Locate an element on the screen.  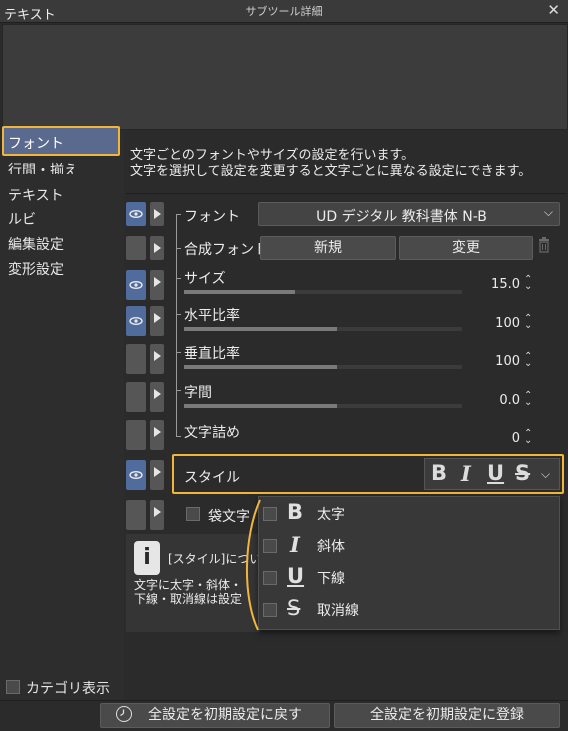
category-item-ruby: ルビ is located at coordinates (22, 219).